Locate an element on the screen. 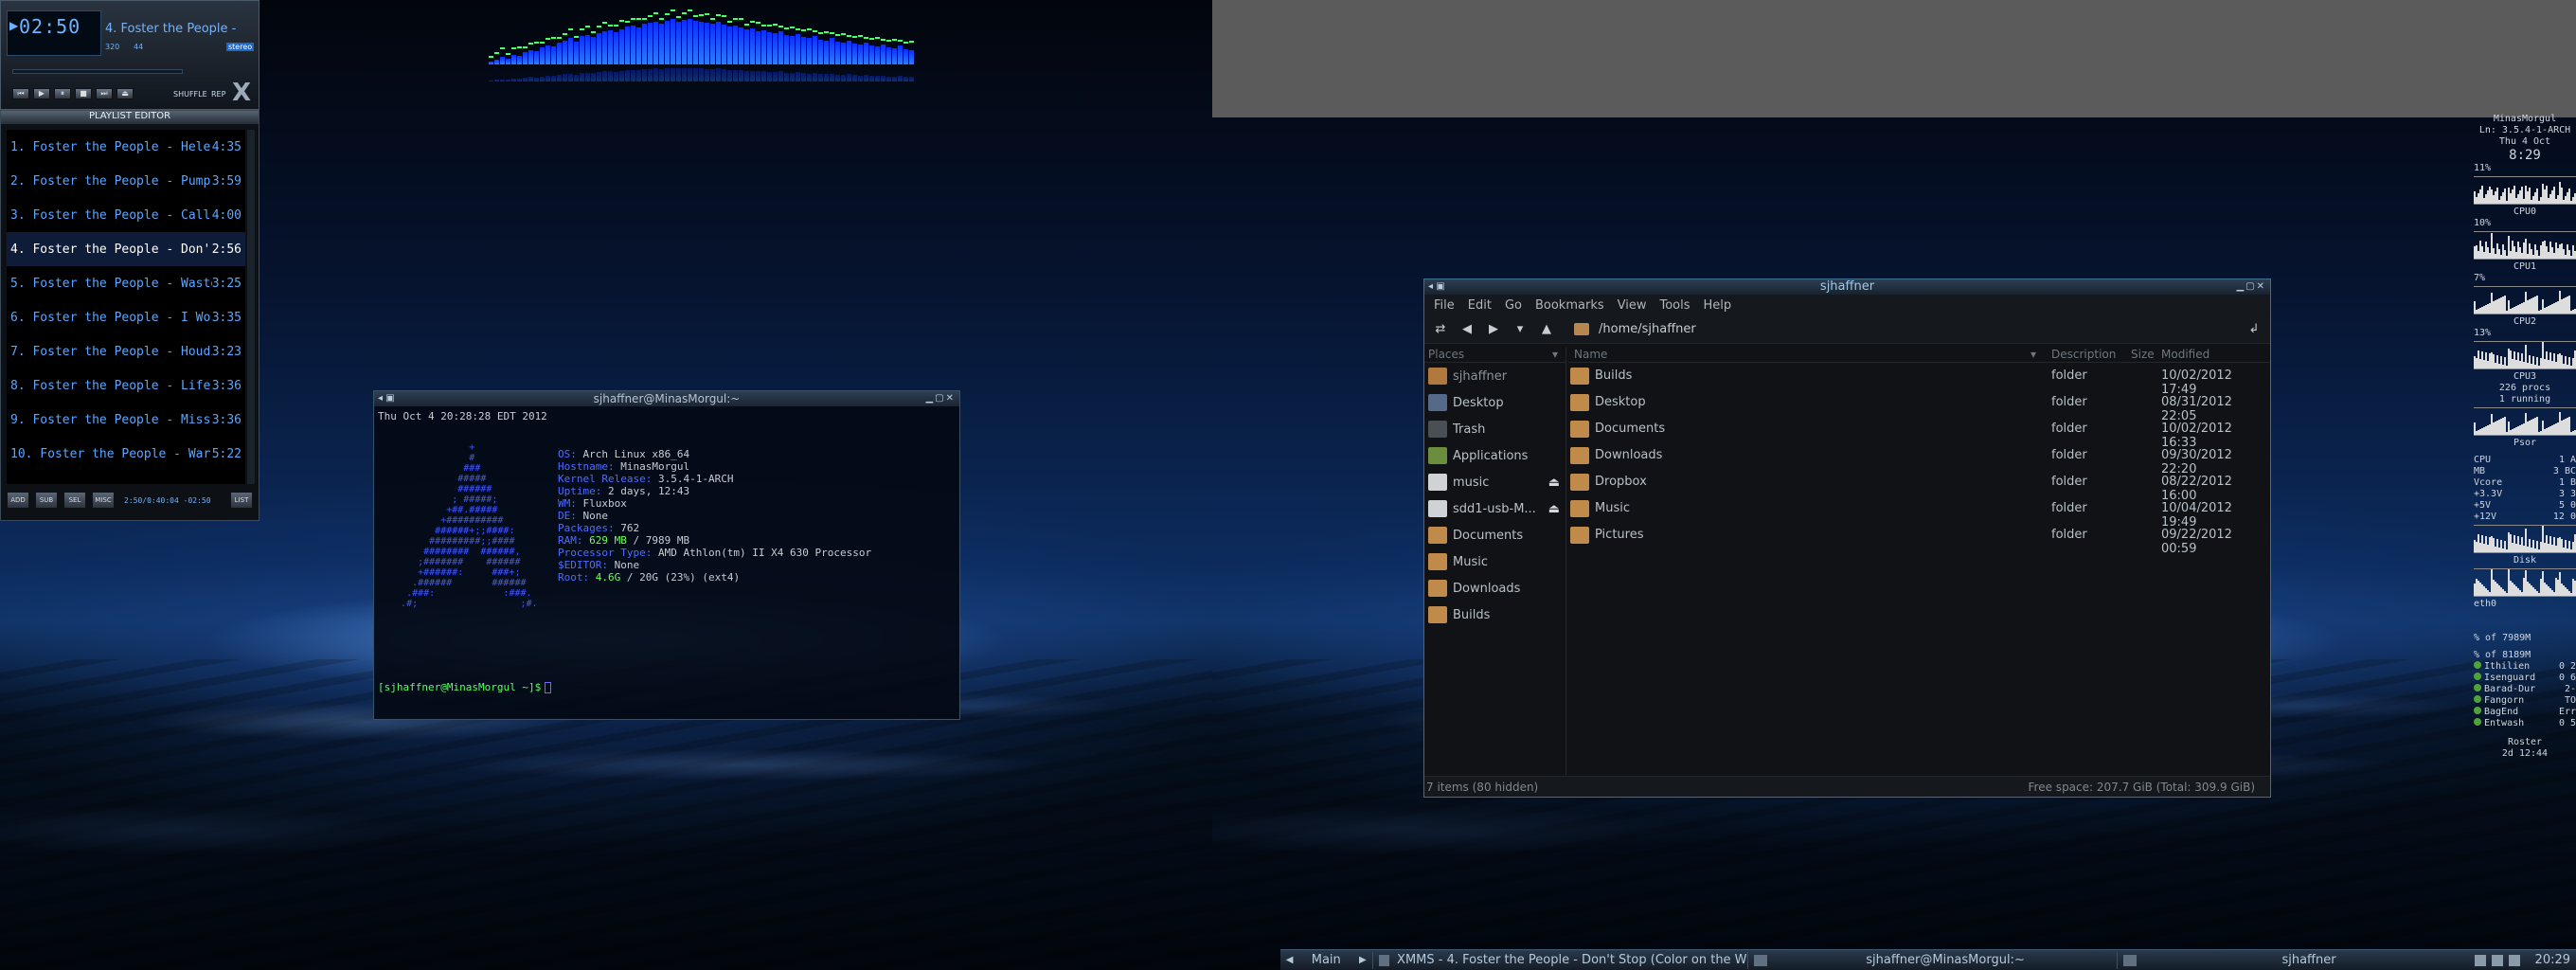  stop-button: ■ is located at coordinates (83, 93).